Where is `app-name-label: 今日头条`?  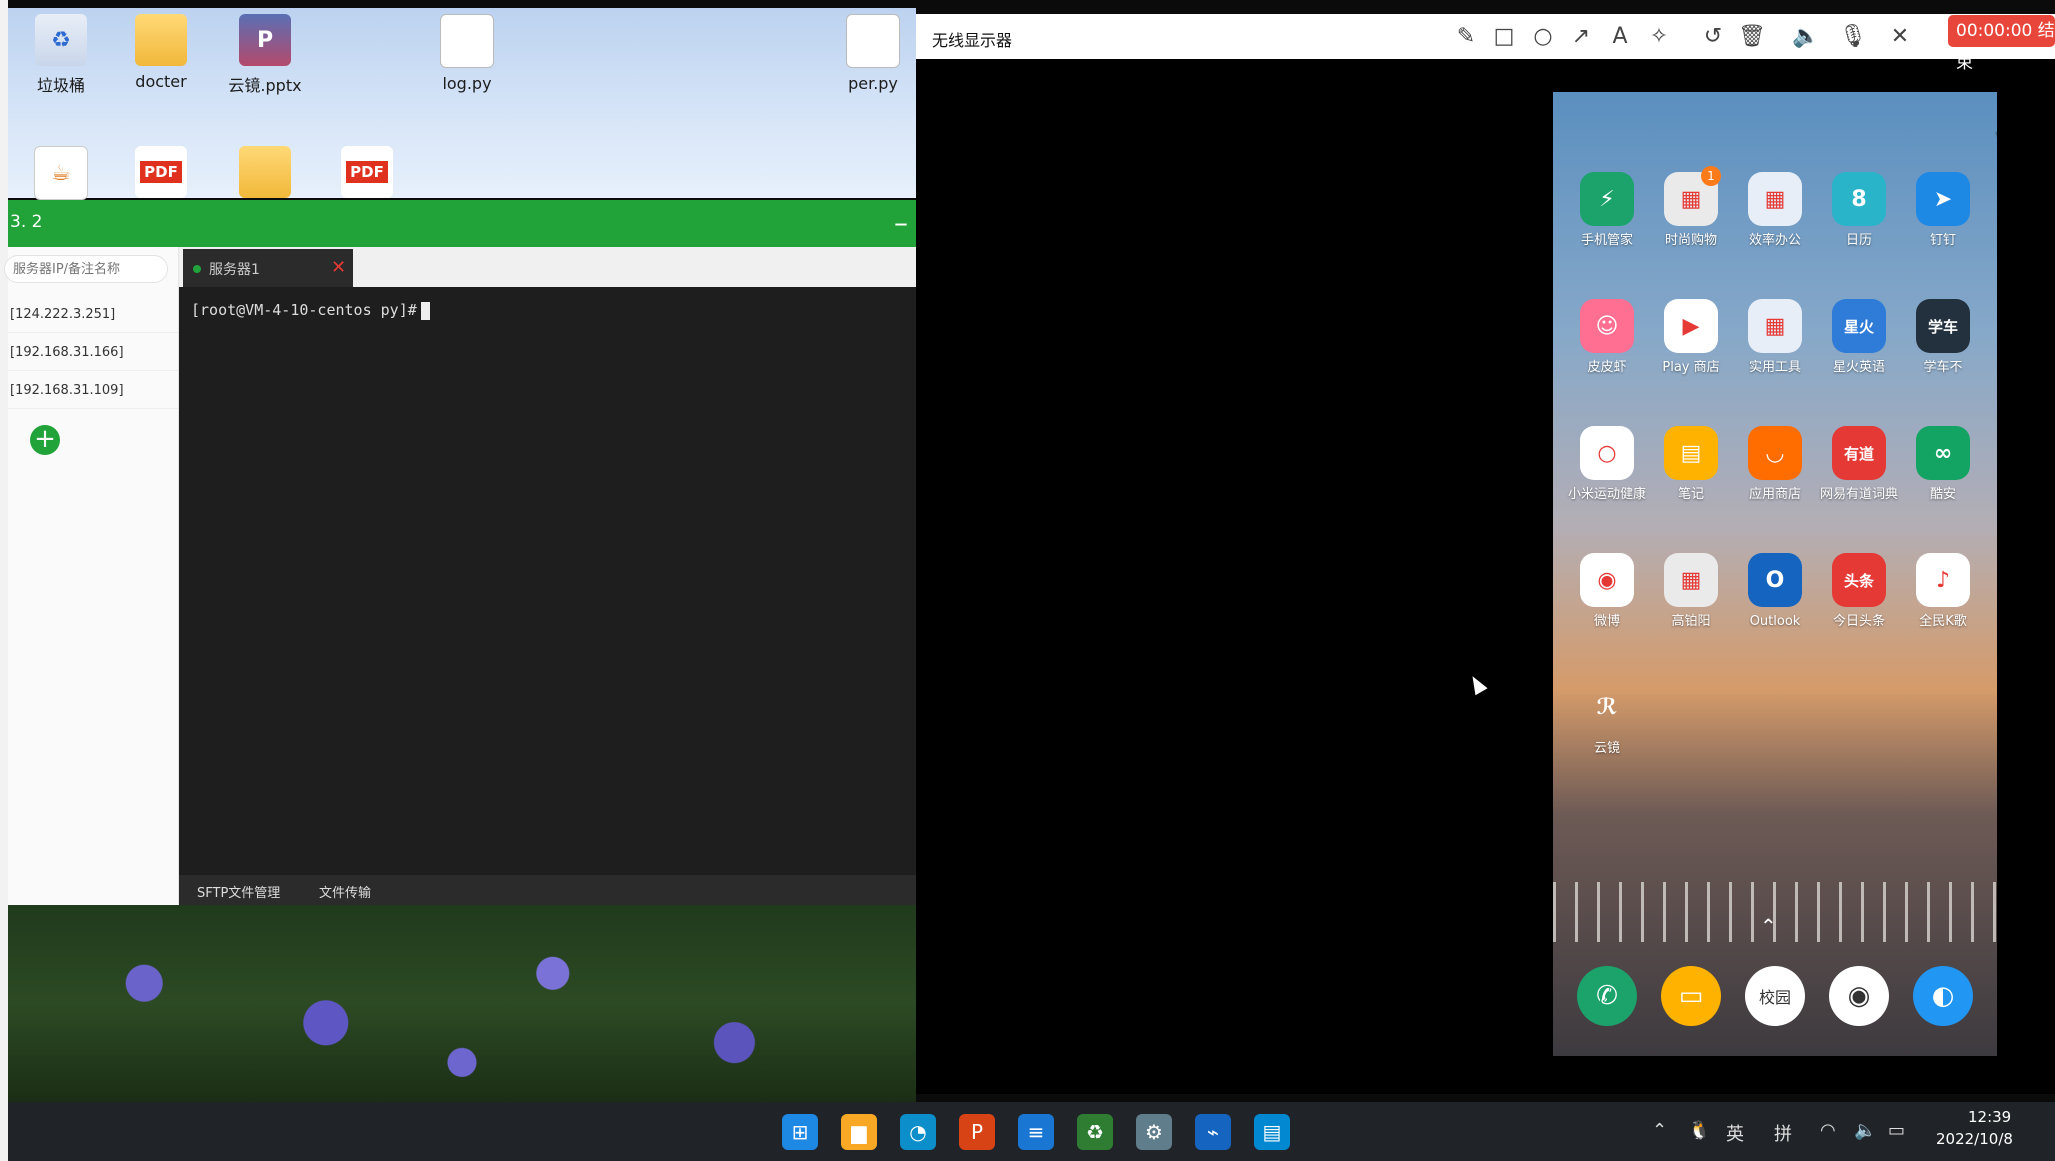
app-name-label: 今日头条 is located at coordinates (1858, 621).